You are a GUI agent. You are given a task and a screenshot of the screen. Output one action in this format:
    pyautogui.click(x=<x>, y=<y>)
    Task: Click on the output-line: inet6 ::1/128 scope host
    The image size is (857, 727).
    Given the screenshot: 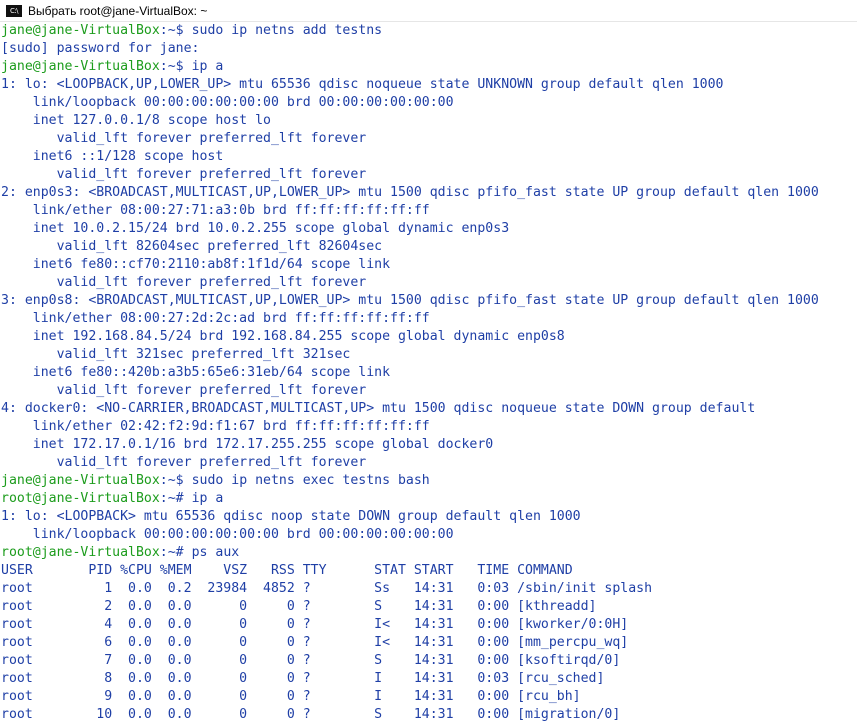 What is the action you would take?
    pyautogui.click(x=112, y=156)
    